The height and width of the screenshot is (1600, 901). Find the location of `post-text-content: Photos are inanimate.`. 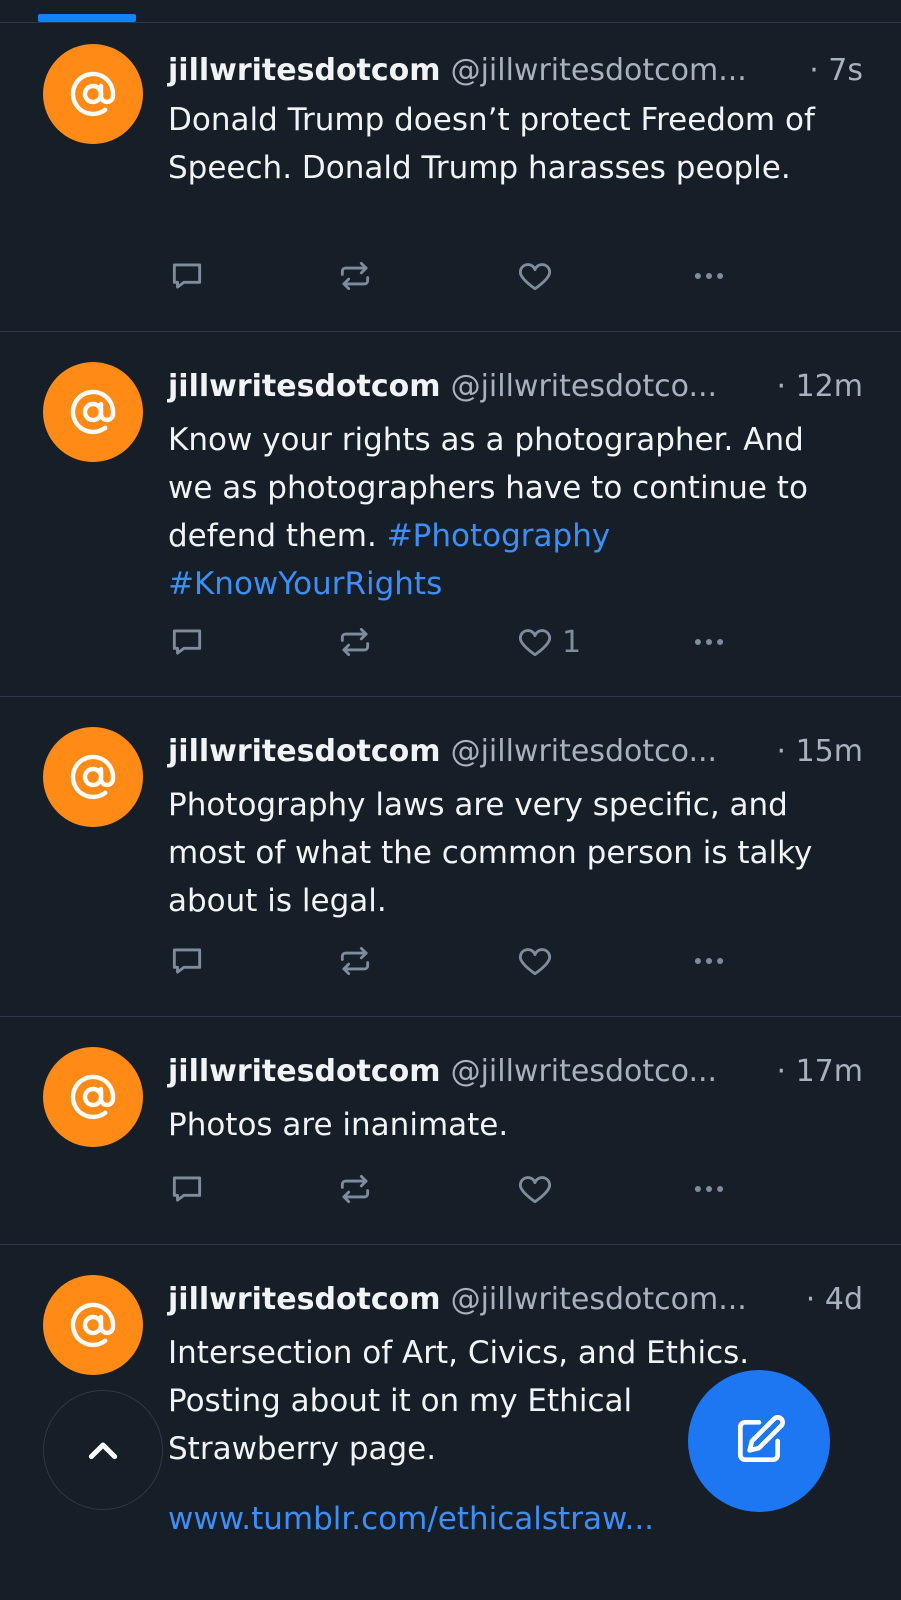

post-text-content: Photos are inanimate. is located at coordinates (338, 1125).